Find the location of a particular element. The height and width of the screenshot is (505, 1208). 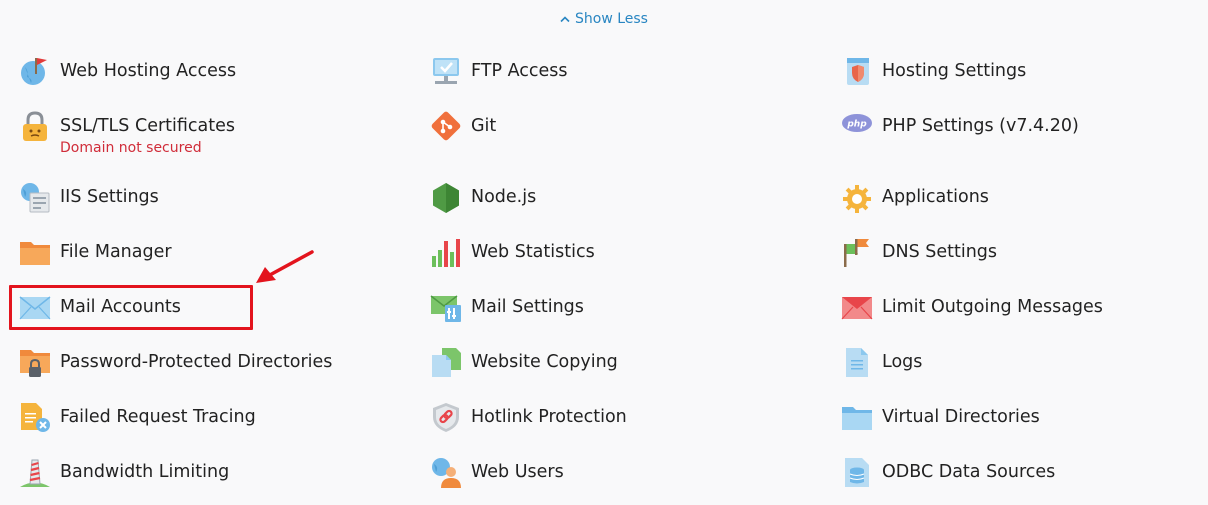

tool-label: File Manager is located at coordinates (116, 252).